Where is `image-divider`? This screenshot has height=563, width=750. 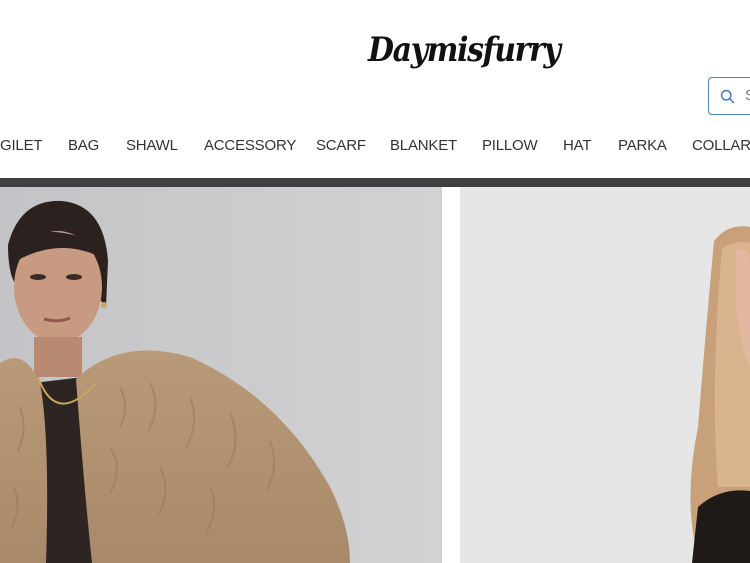 image-divider is located at coordinates (451, 375).